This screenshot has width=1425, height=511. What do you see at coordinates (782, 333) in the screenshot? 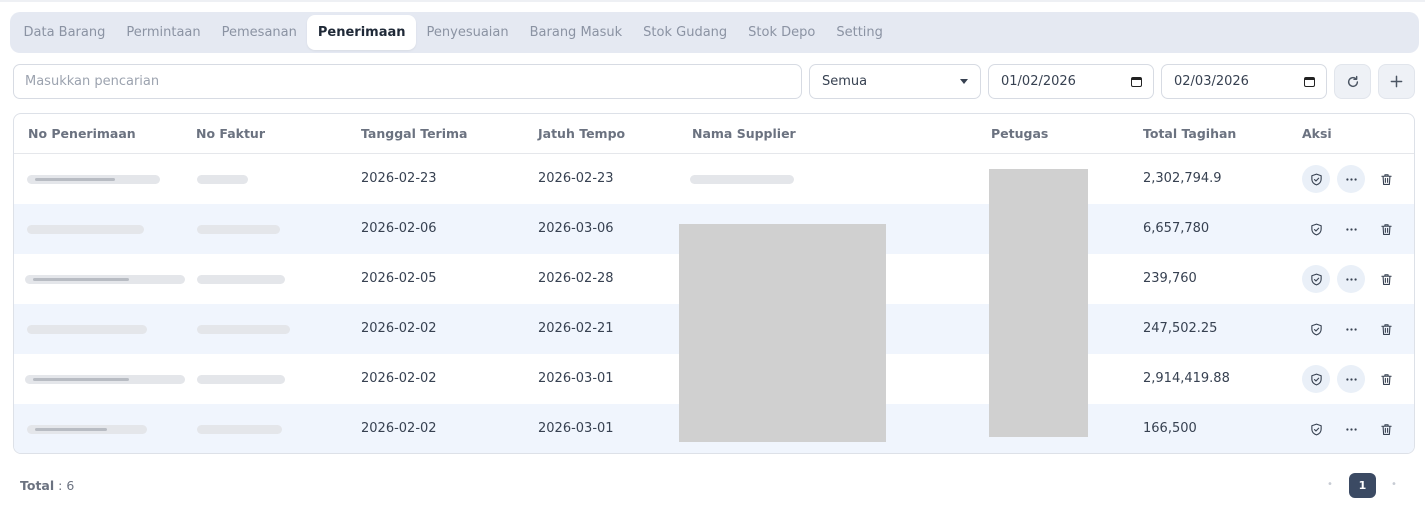
I see `redacted-supplier-block` at bounding box center [782, 333].